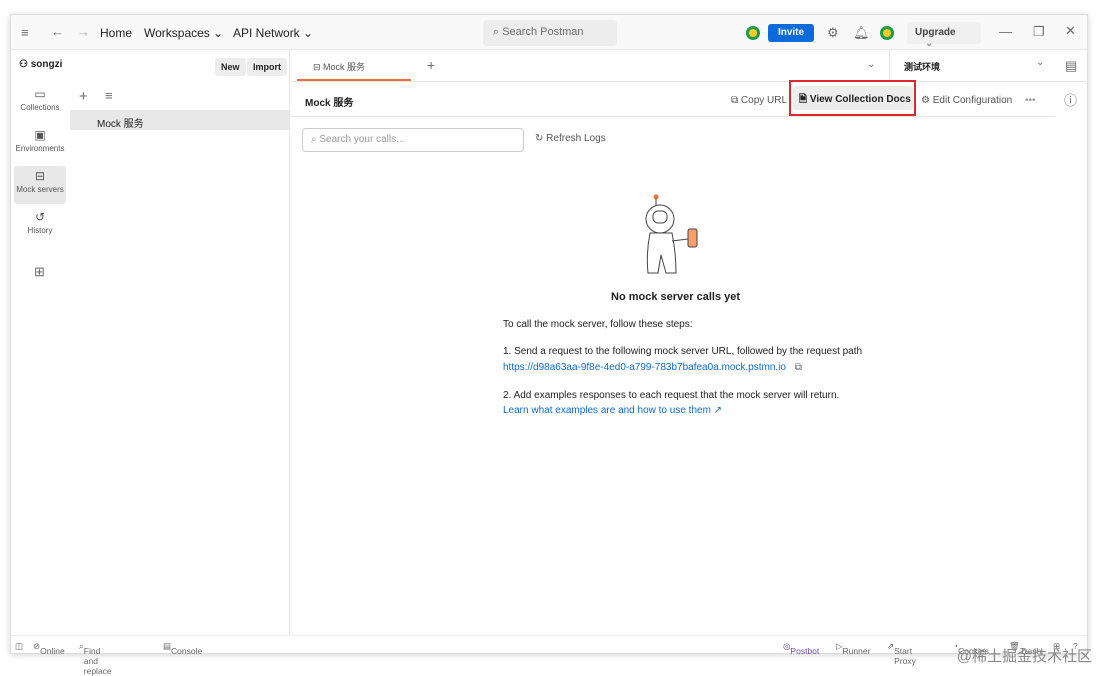  What do you see at coordinates (671, 234) in the screenshot?
I see `astronaut-illustration` at bounding box center [671, 234].